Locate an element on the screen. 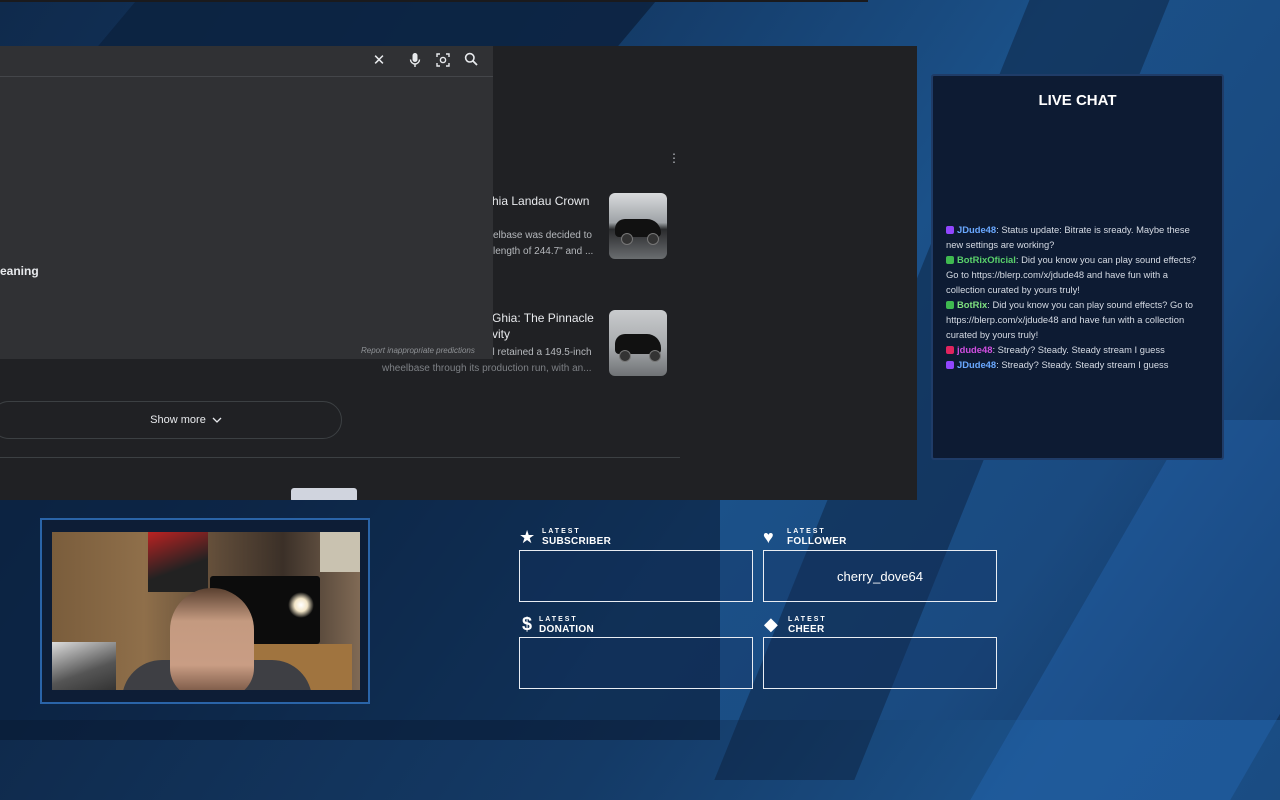 This screenshot has height=800, width=1280. result-snippet: elbase was decided to is located at coordinates (542, 235).